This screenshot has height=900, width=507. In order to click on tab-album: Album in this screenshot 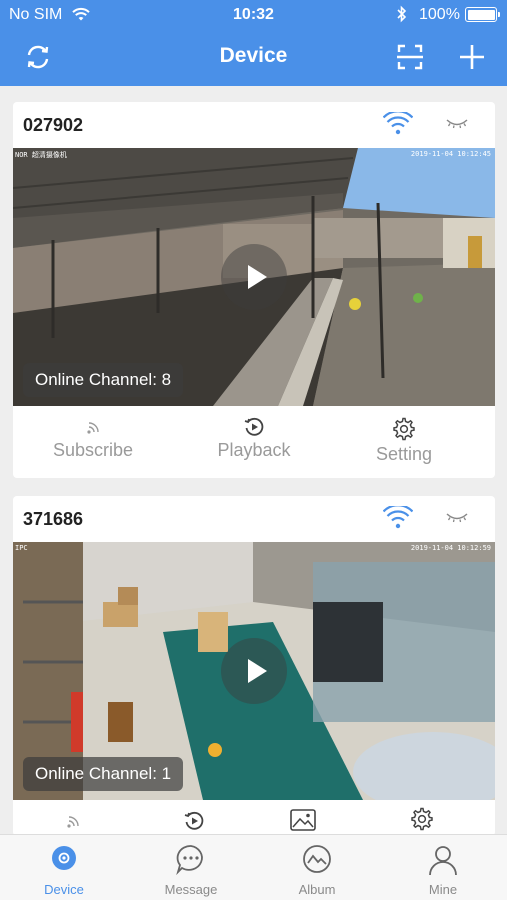, I will do `click(317, 870)`.